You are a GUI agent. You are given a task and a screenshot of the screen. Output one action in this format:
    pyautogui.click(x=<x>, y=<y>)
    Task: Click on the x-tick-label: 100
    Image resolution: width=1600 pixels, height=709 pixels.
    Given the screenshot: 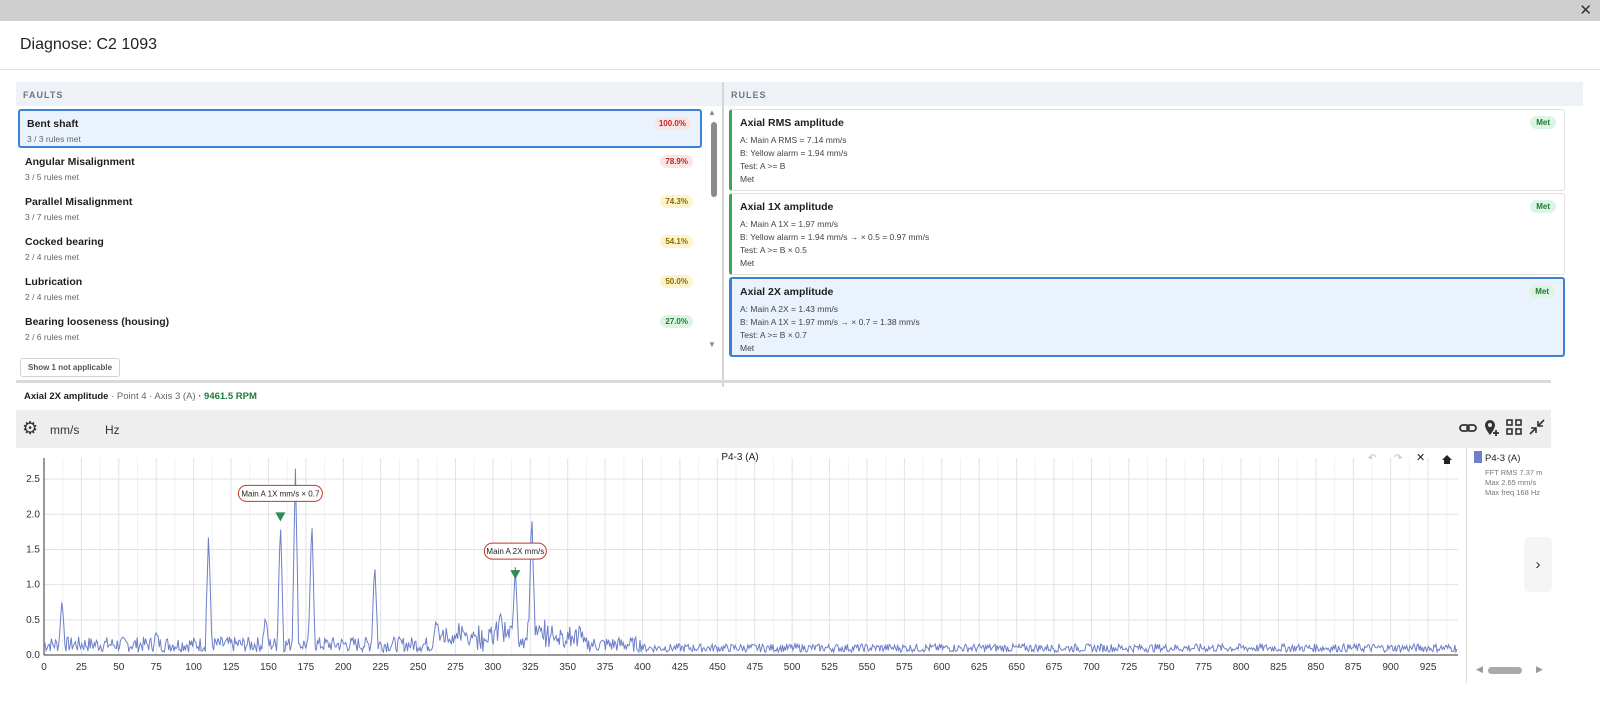 What is the action you would take?
    pyautogui.click(x=193, y=667)
    